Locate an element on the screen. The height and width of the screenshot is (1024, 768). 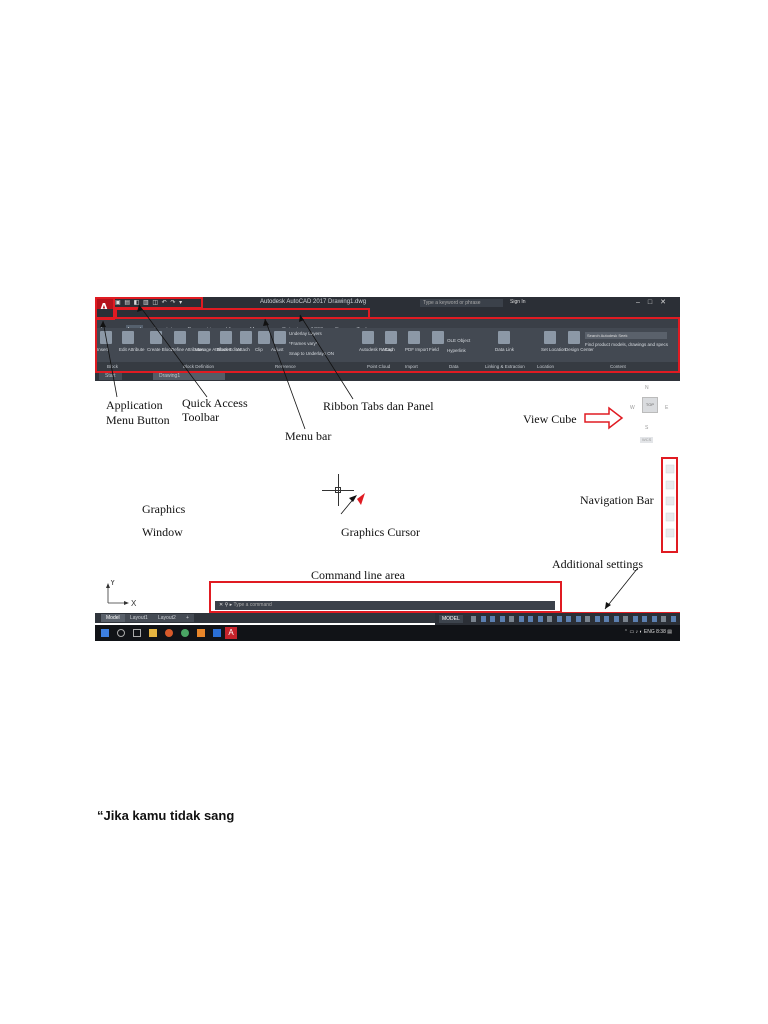
status-bar: MODEL is located at coordinates (557, 619).